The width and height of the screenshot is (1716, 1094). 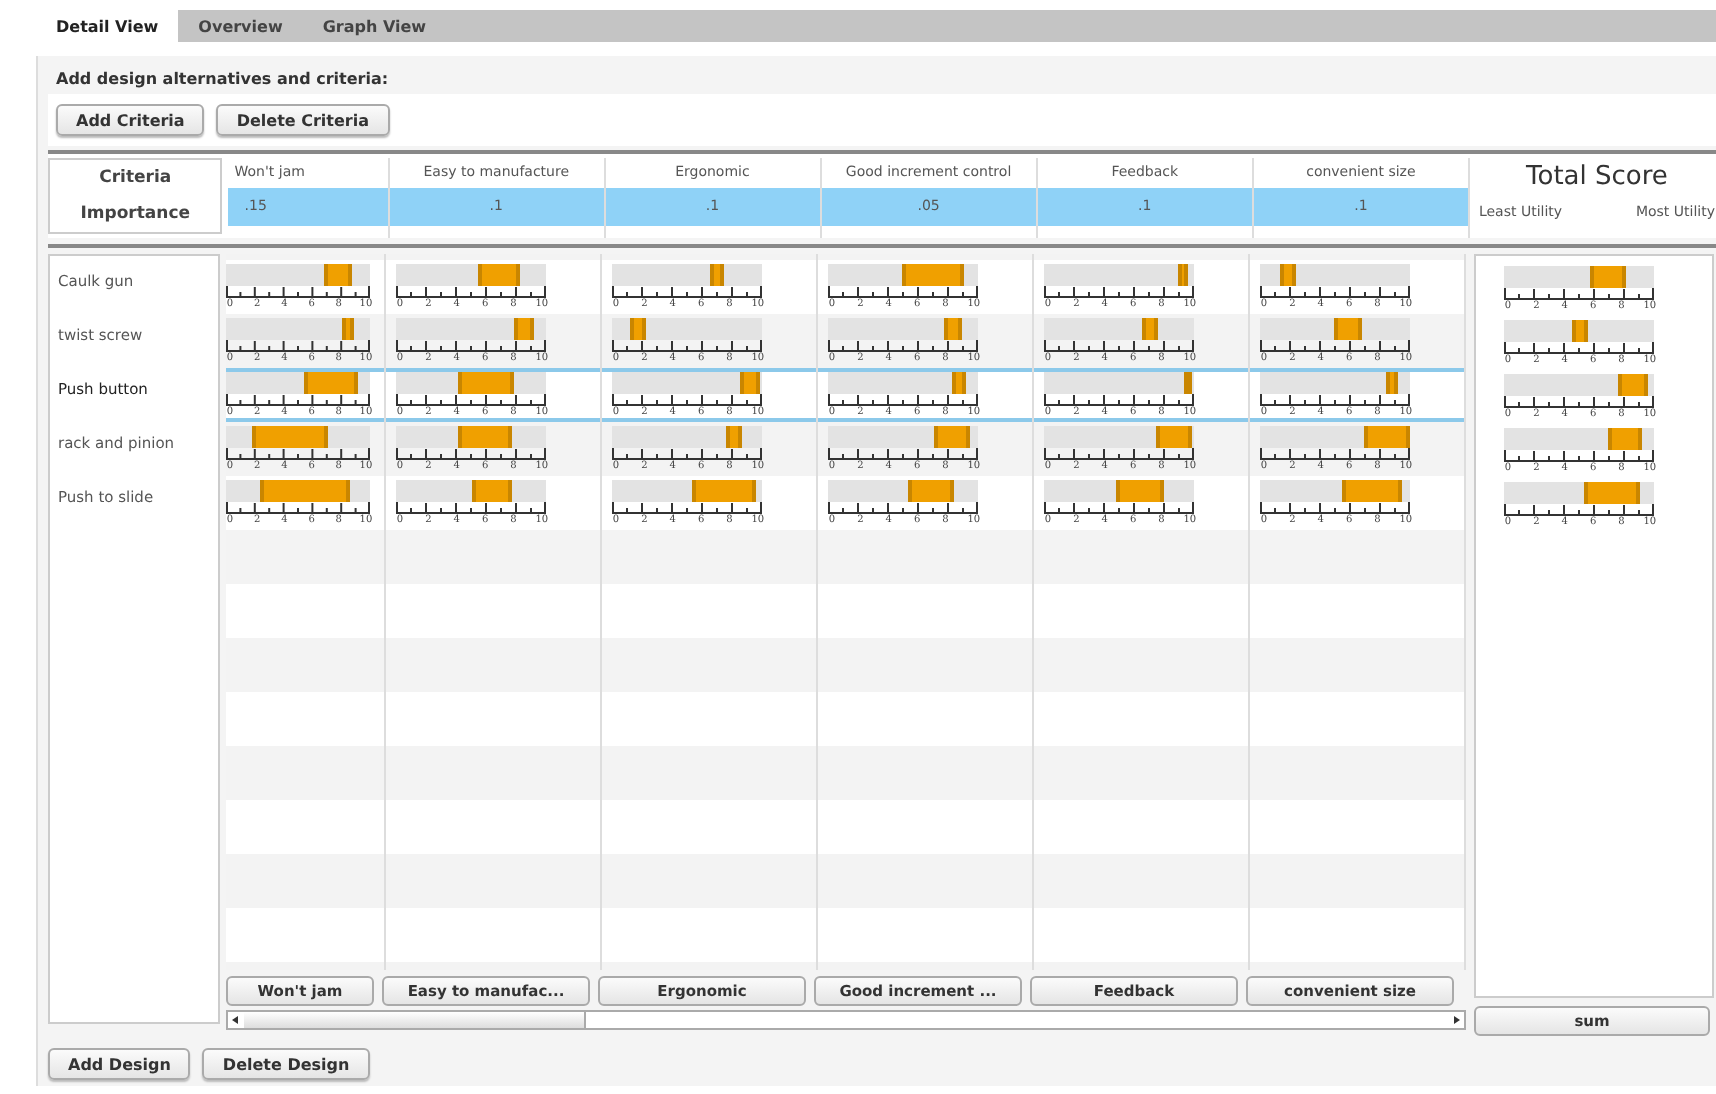 I want to click on design-button: Add Design, so click(x=119, y=1064).